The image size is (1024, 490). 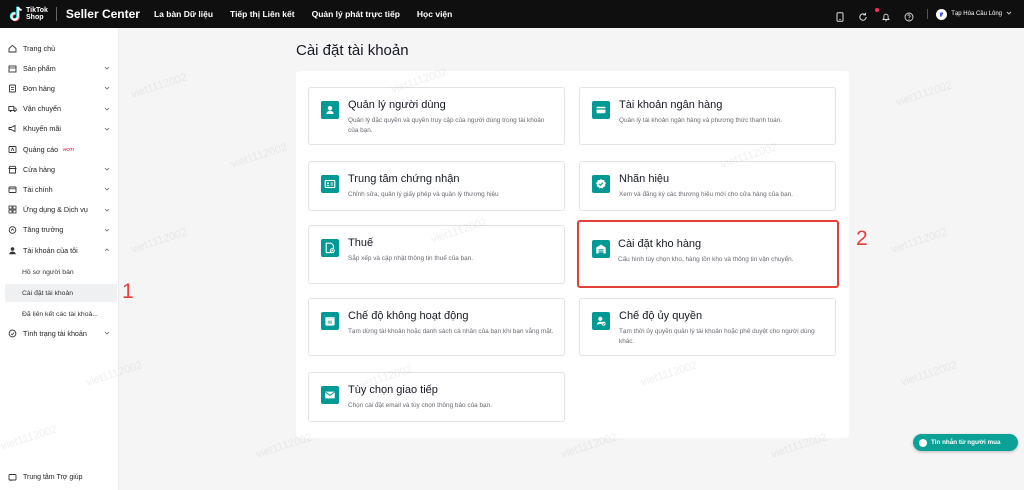 What do you see at coordinates (644, 179) in the screenshot?
I see `card-title: Nhãn hiệu` at bounding box center [644, 179].